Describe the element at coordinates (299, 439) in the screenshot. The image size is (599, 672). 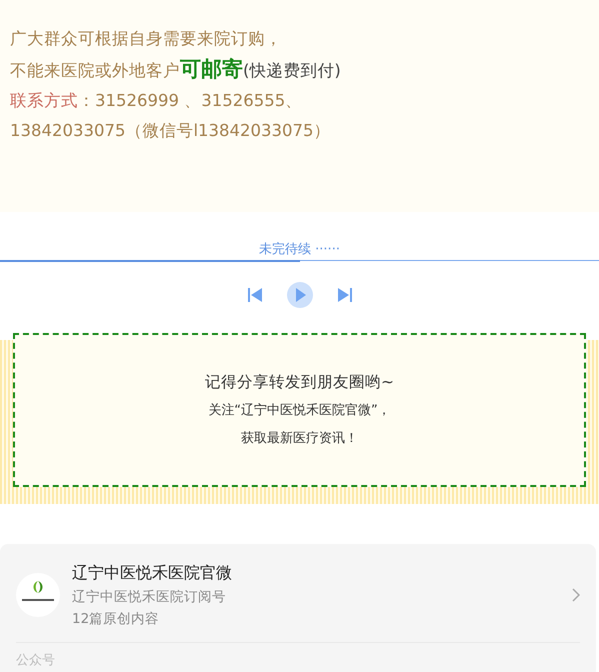
I see `share-text: 获取最新医疗资讯！` at that location.